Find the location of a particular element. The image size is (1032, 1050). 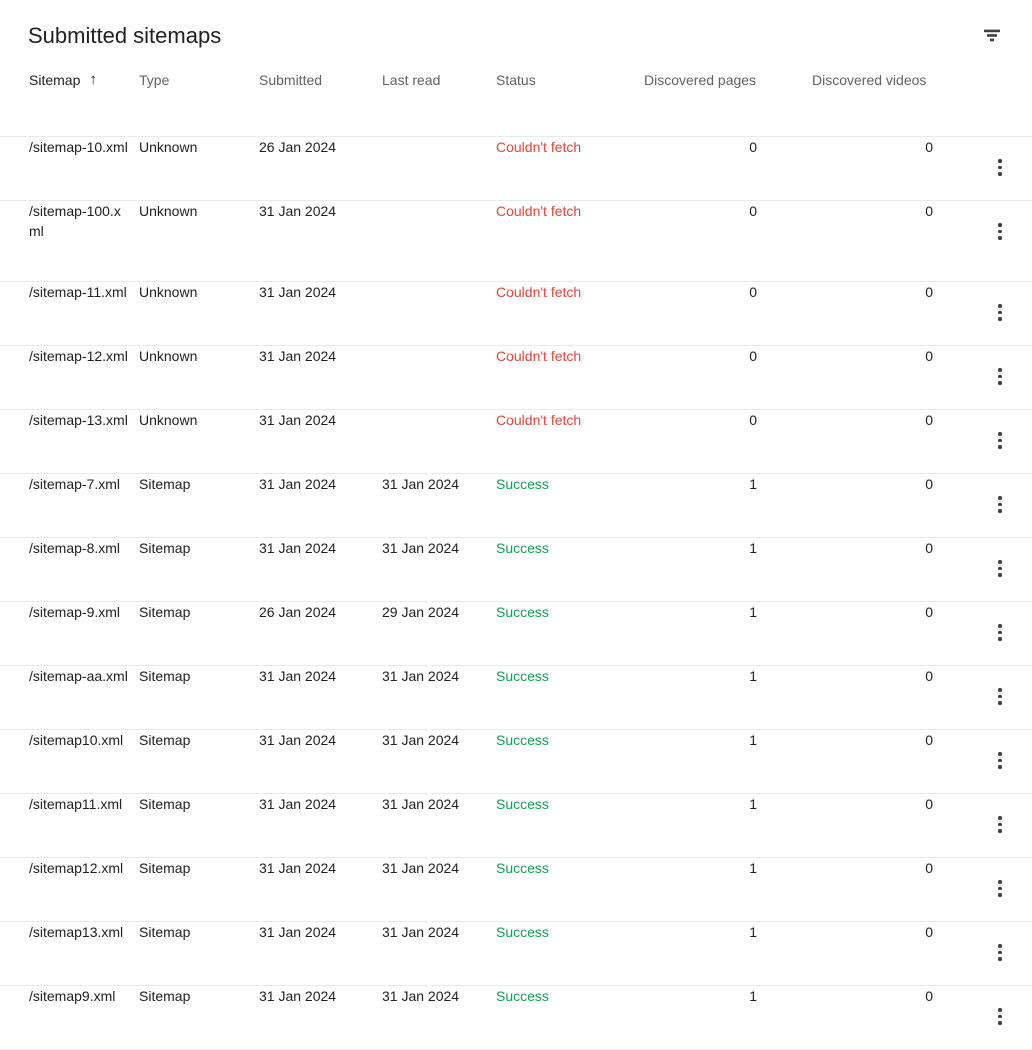

column-header-submitted: Submitted is located at coordinates (320, 104).